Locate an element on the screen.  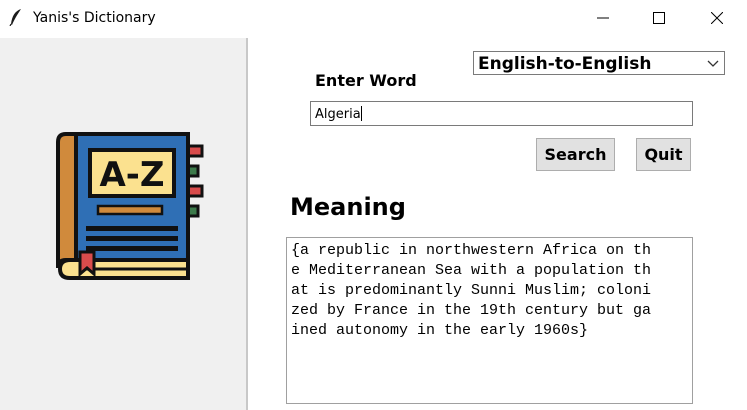
language-mode-select: English-to-English is located at coordinates (599, 63).